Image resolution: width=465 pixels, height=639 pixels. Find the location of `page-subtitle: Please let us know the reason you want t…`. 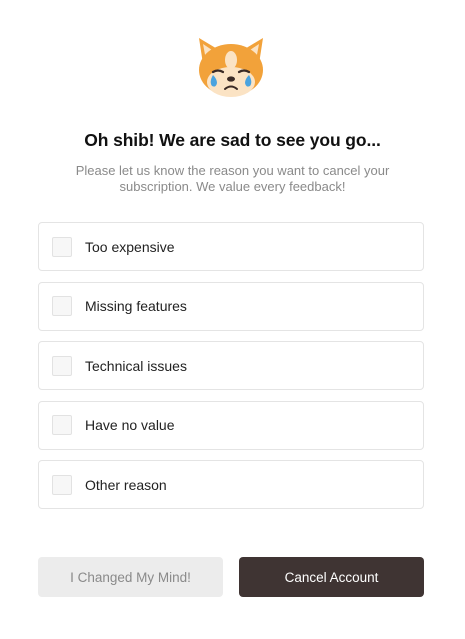

page-subtitle: Please let us know the reason you want t… is located at coordinates (232, 178).